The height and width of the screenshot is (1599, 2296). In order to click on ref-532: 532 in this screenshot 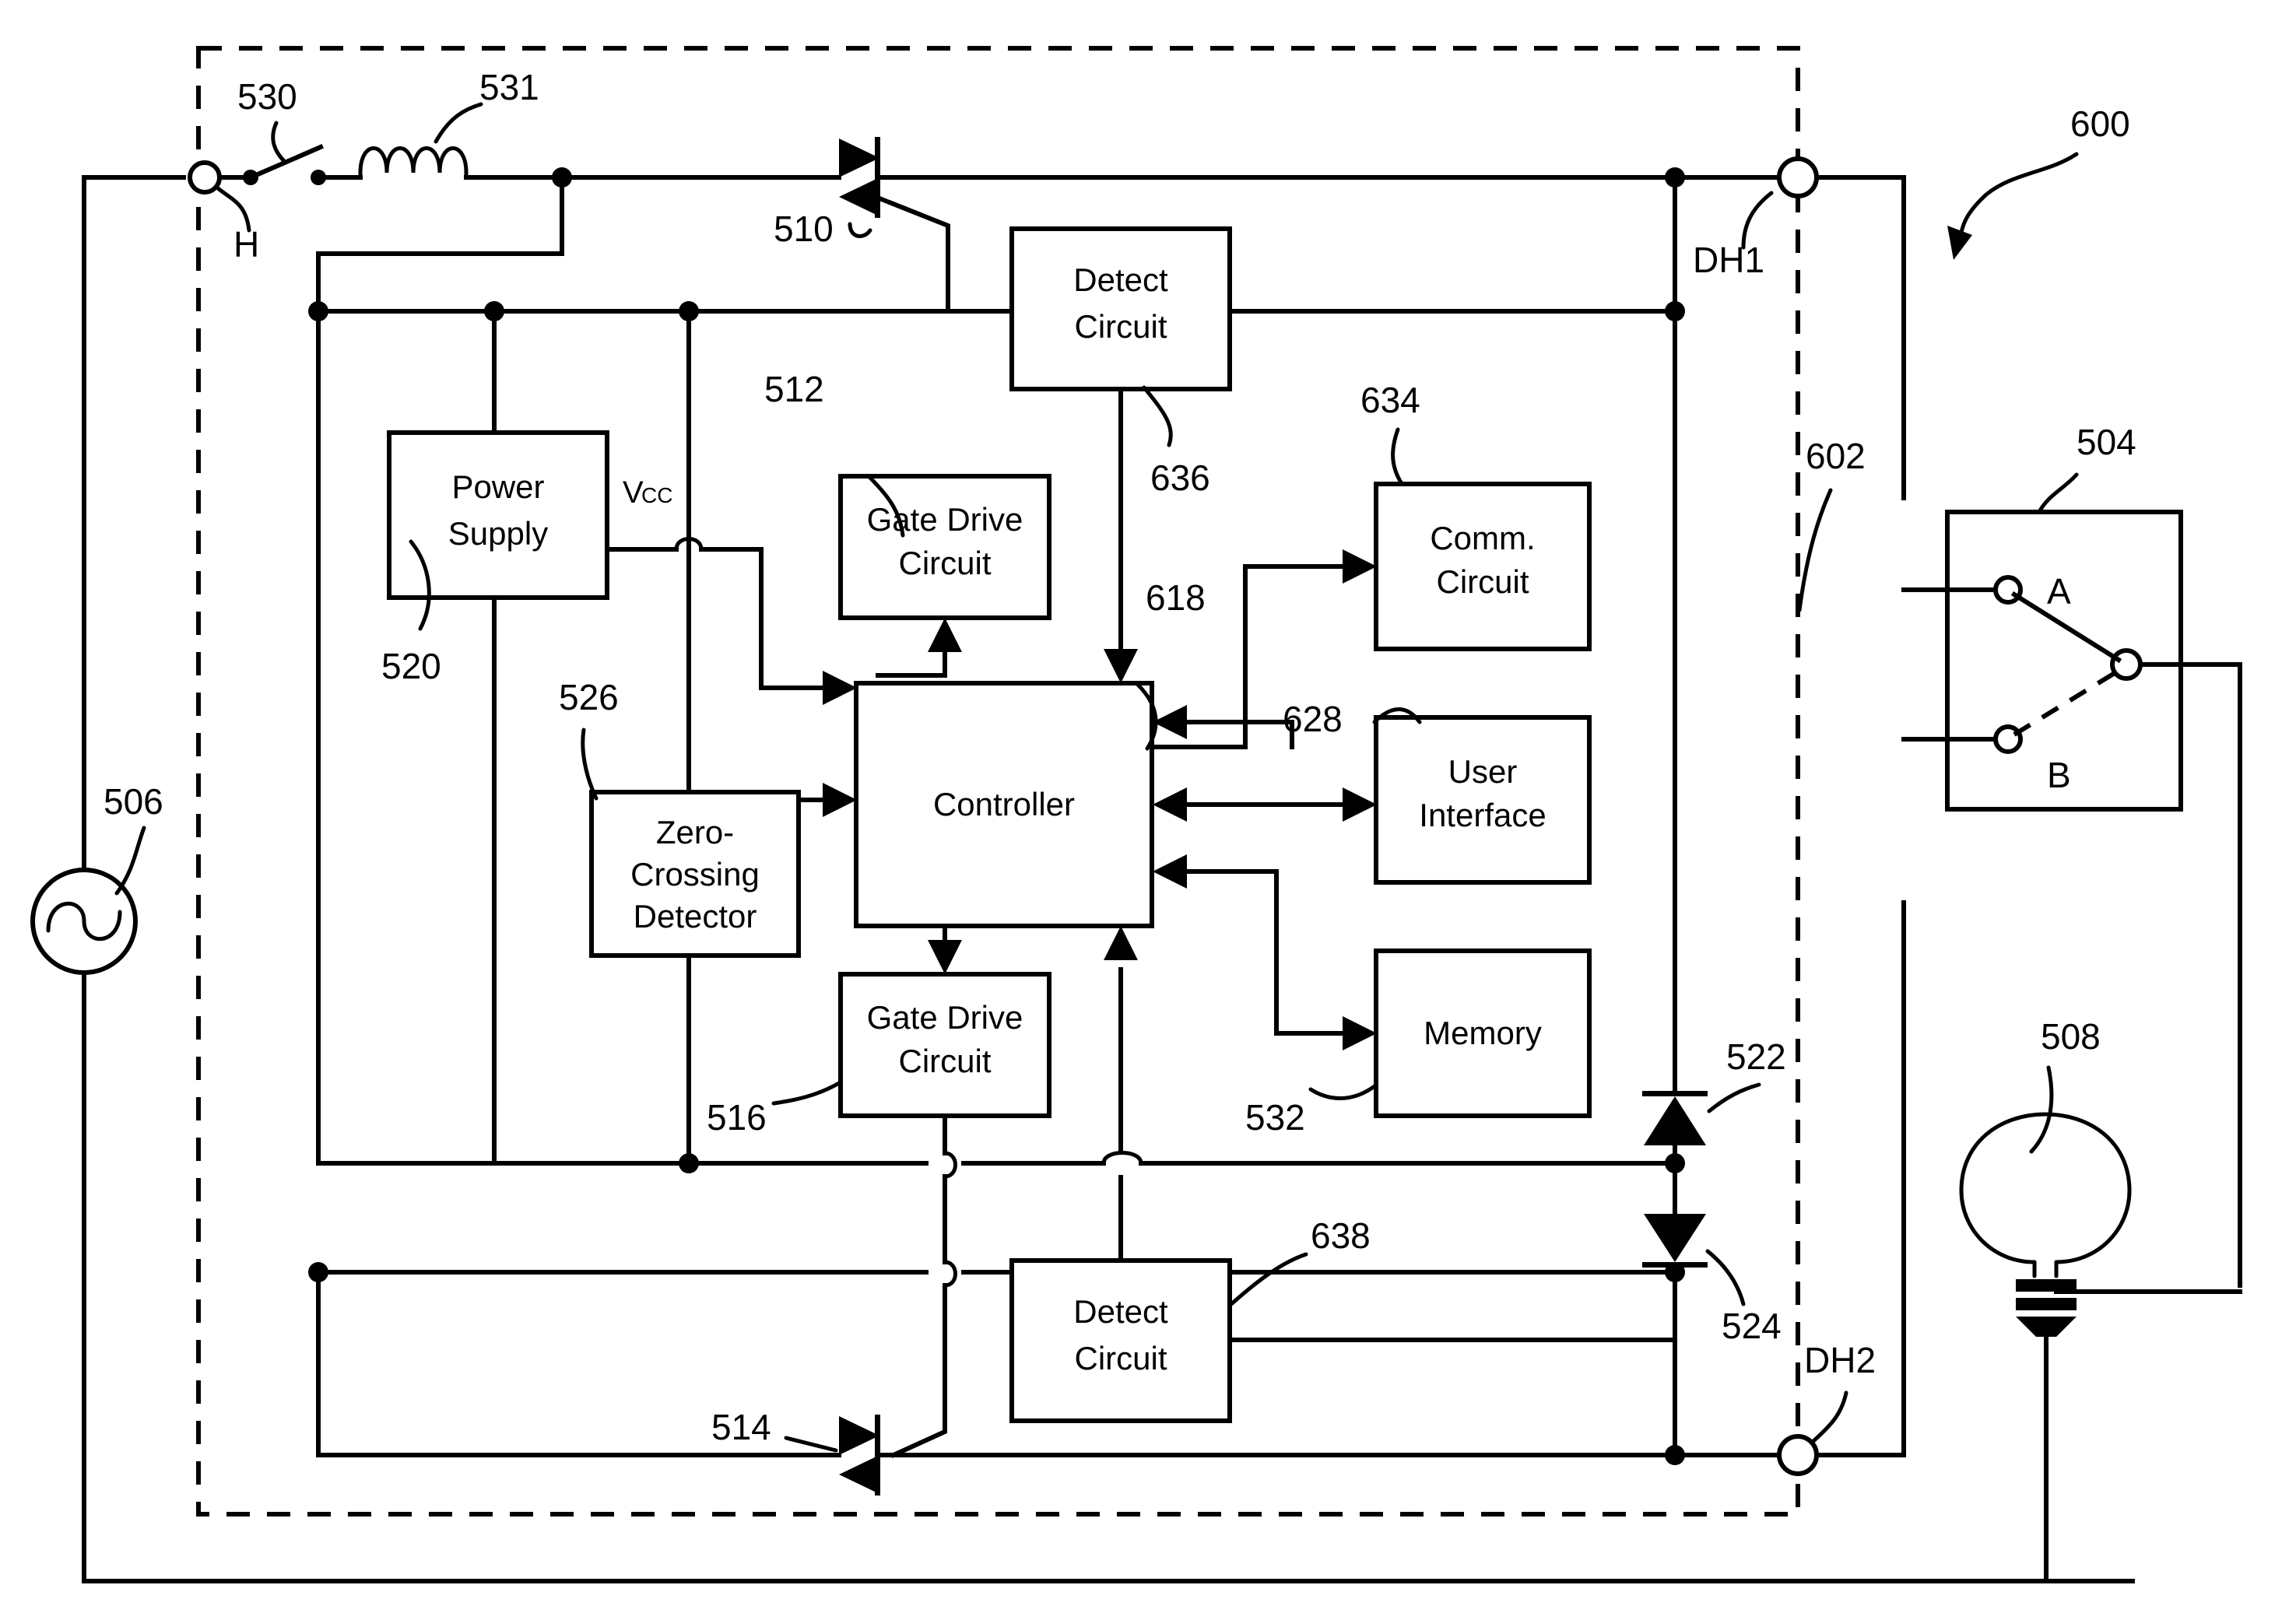, I will do `click(1275, 1117)`.